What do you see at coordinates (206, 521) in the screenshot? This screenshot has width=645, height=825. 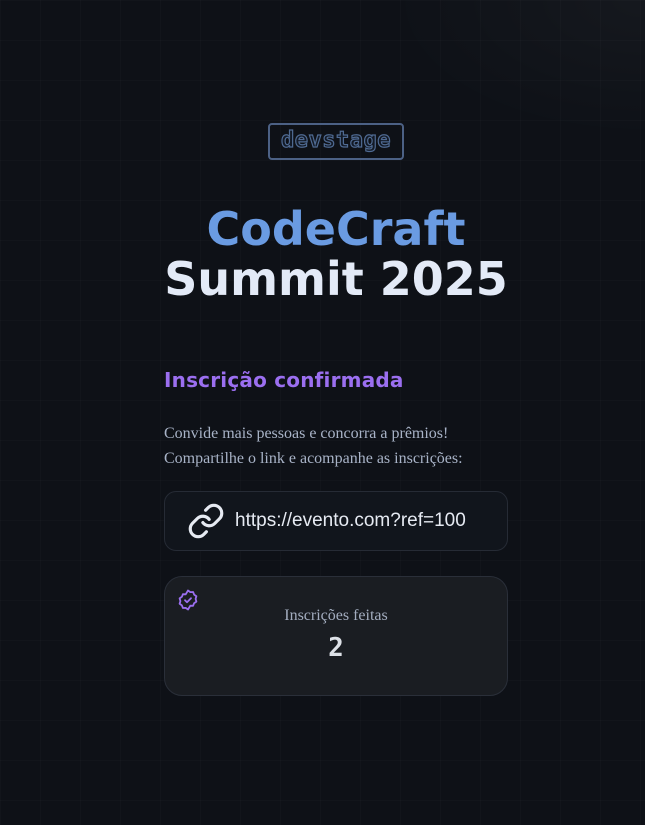 I see `link-icon` at bounding box center [206, 521].